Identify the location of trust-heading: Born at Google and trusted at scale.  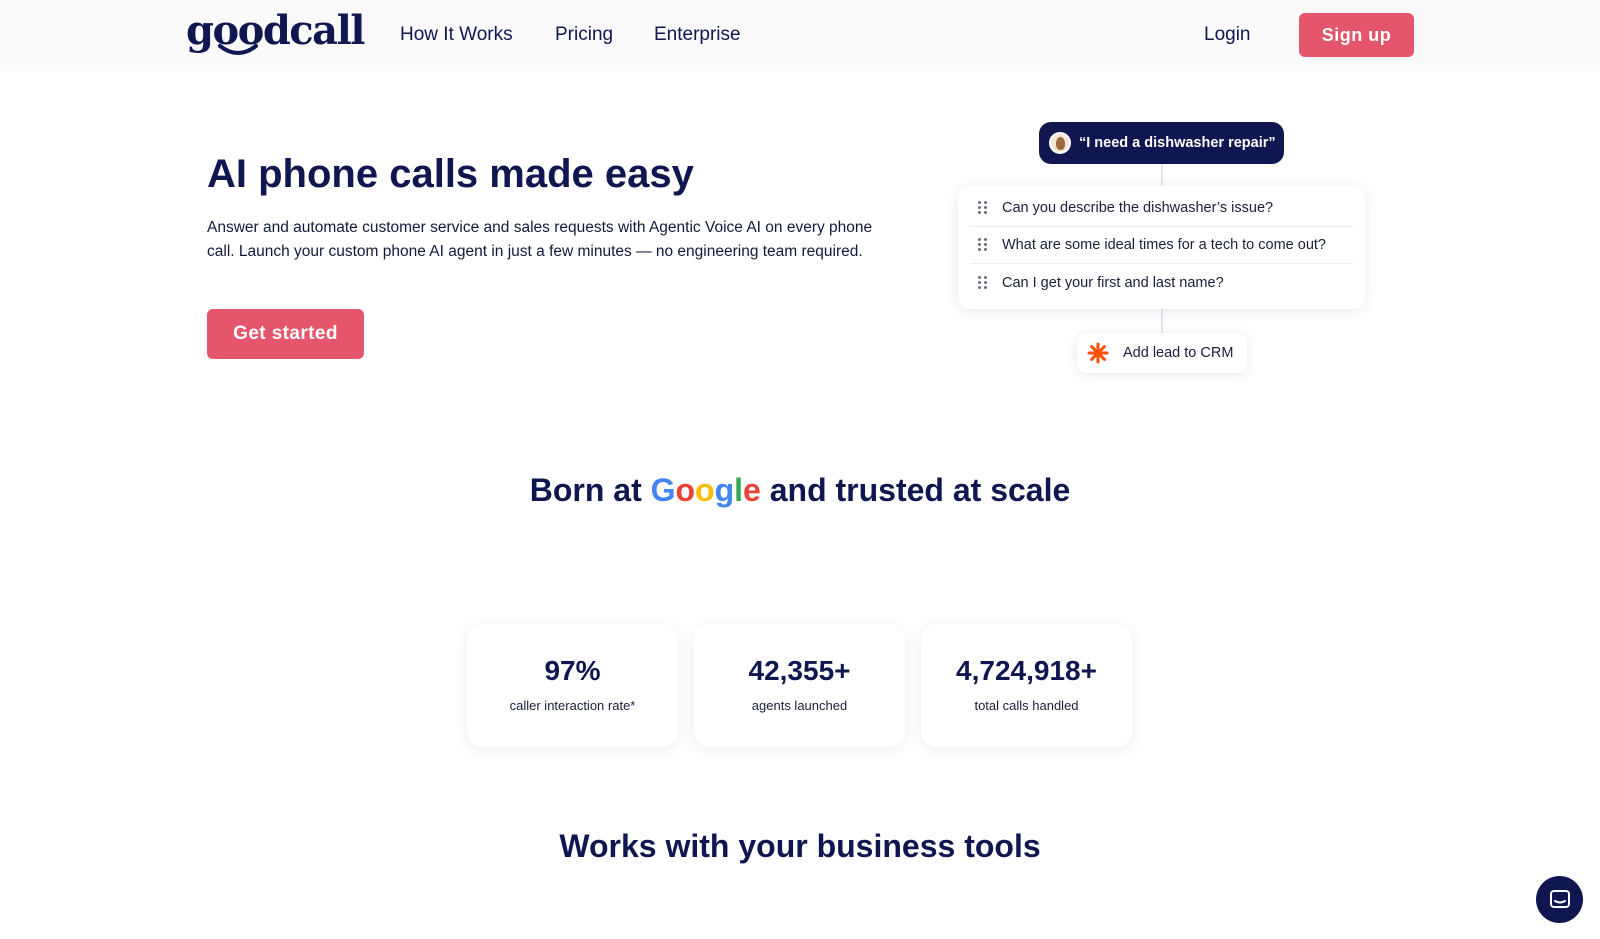
(800, 490).